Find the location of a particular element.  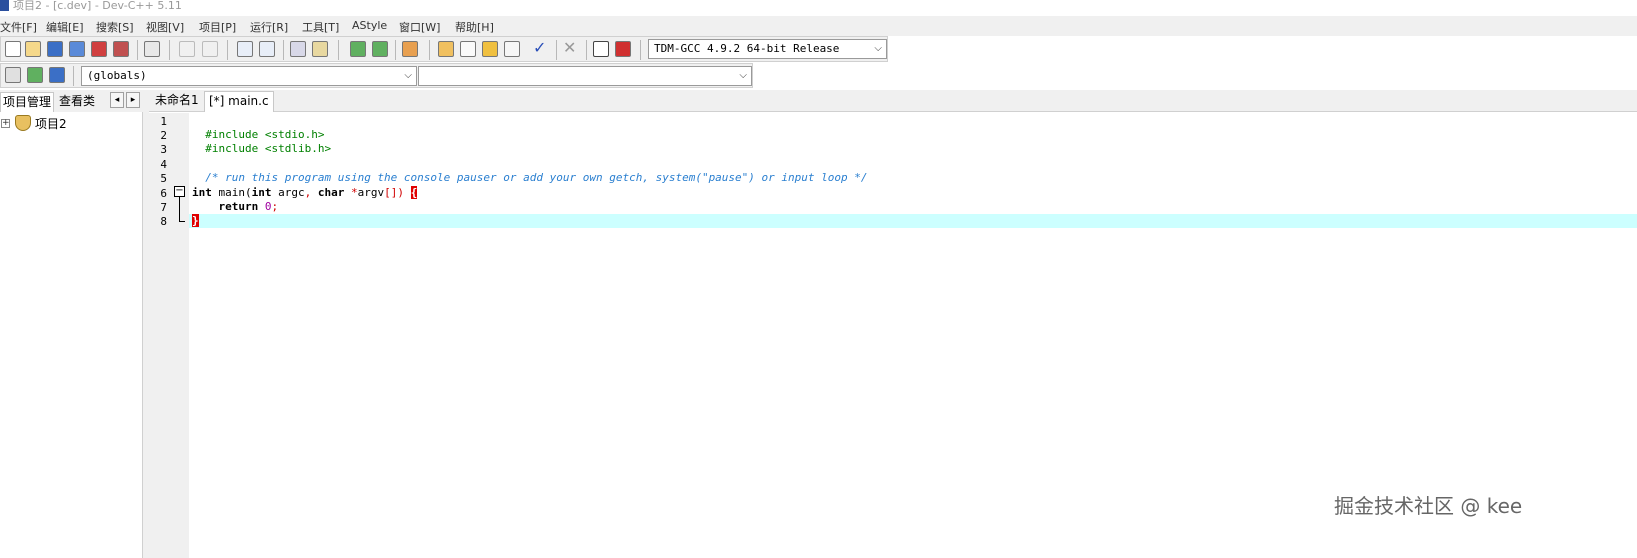

code-line-8: } is located at coordinates (195, 221).